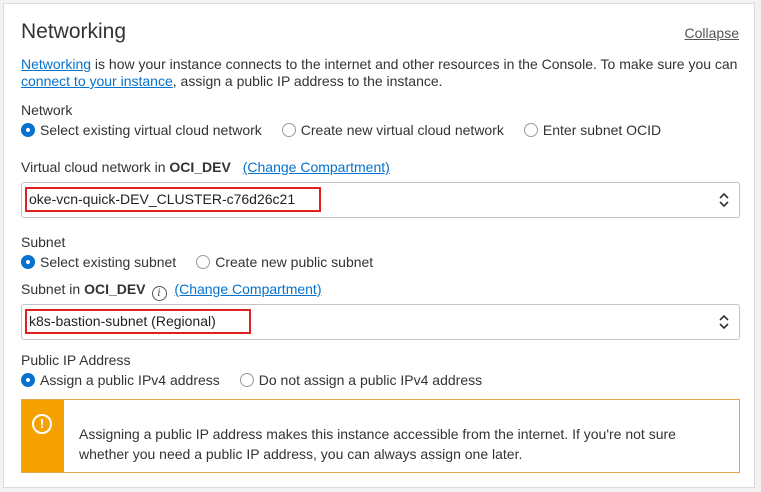 The image size is (761, 492). Describe the element at coordinates (138, 321) in the screenshot. I see `subnet-selected-value: k8s-bastion-subnet (Regional)` at that location.